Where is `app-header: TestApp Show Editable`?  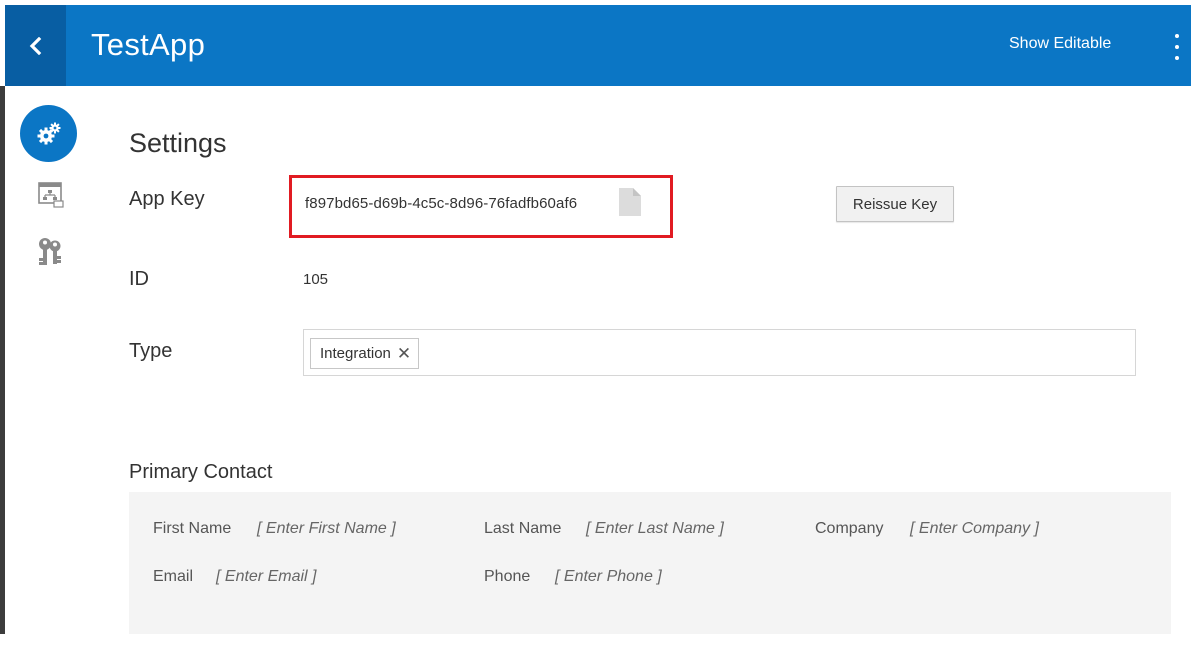 app-header: TestApp Show Editable is located at coordinates (598, 45).